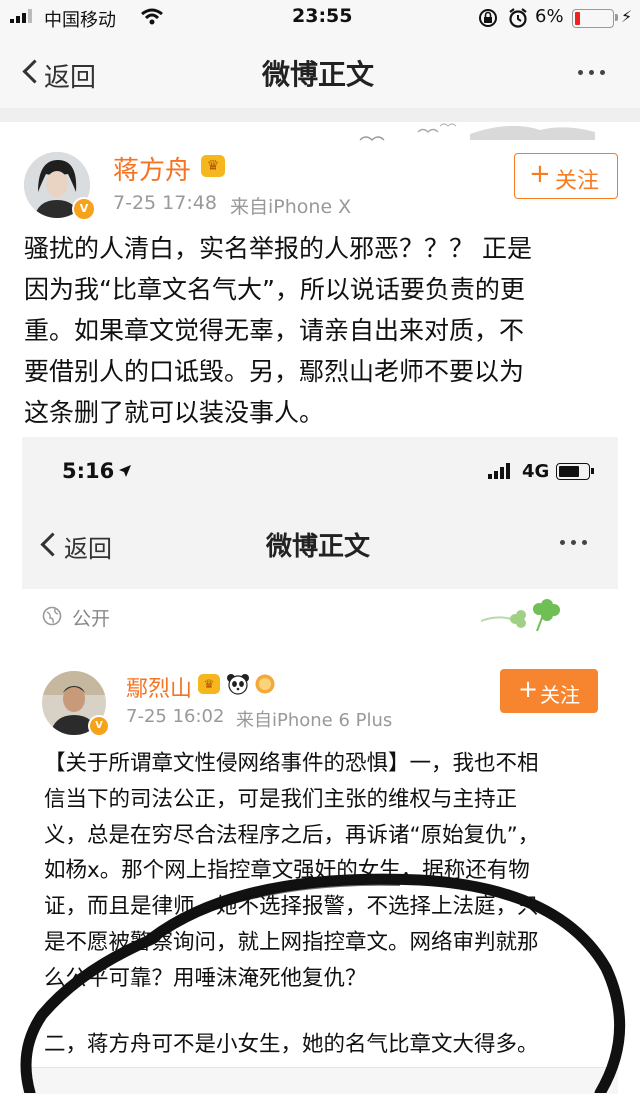 The width and height of the screenshot is (640, 1094). I want to click on post-line: 骚扰的人清白，实名举报的人邪恶？？？ 正是, so click(278, 248).